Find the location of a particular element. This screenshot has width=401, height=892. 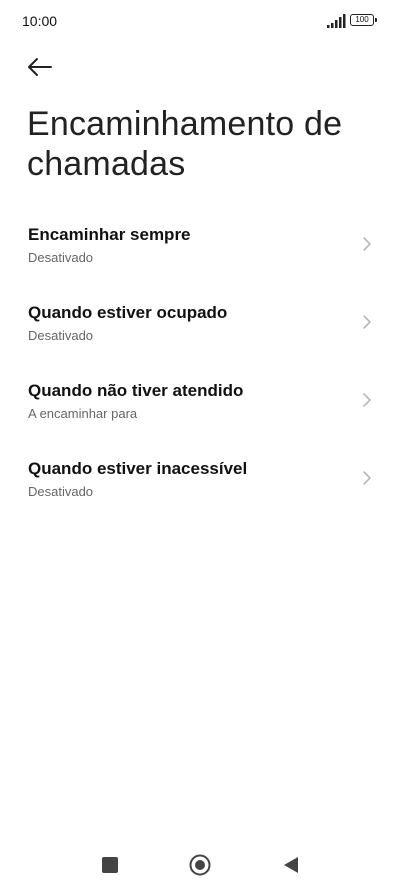

page-title: Encaminhamento de chamadas is located at coordinates (185, 144).